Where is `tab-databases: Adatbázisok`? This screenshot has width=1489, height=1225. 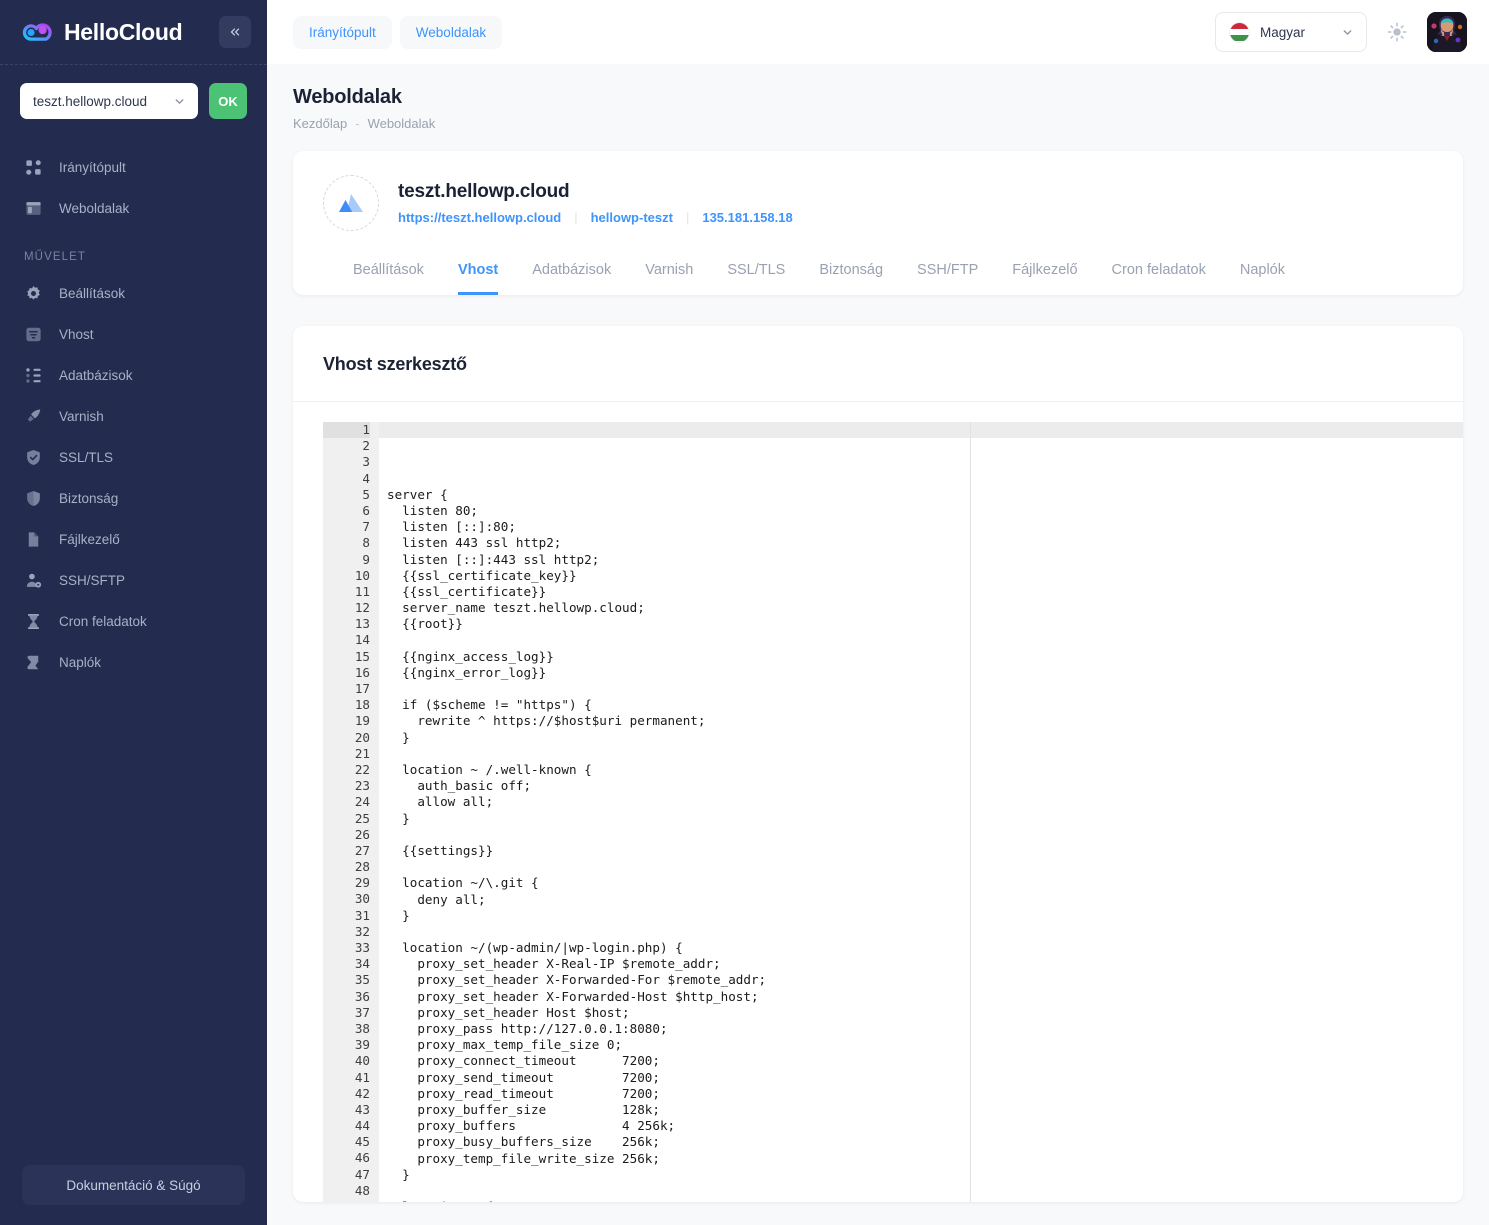
tab-databases: Adatbázisok is located at coordinates (571, 278).